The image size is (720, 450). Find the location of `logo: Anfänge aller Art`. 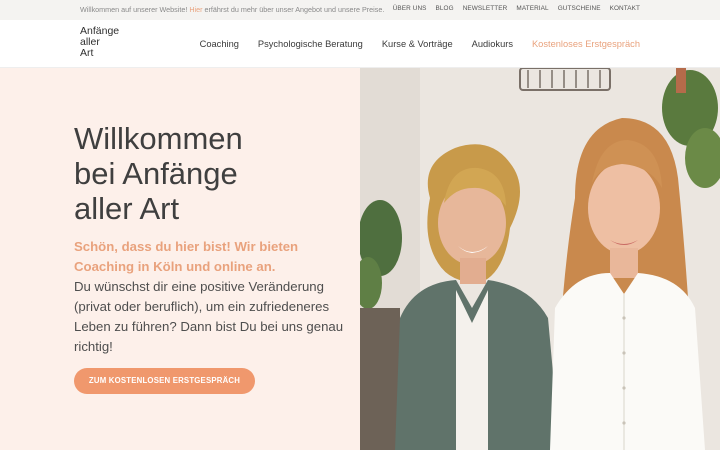

logo: Anfänge aller Art is located at coordinates (105, 42).